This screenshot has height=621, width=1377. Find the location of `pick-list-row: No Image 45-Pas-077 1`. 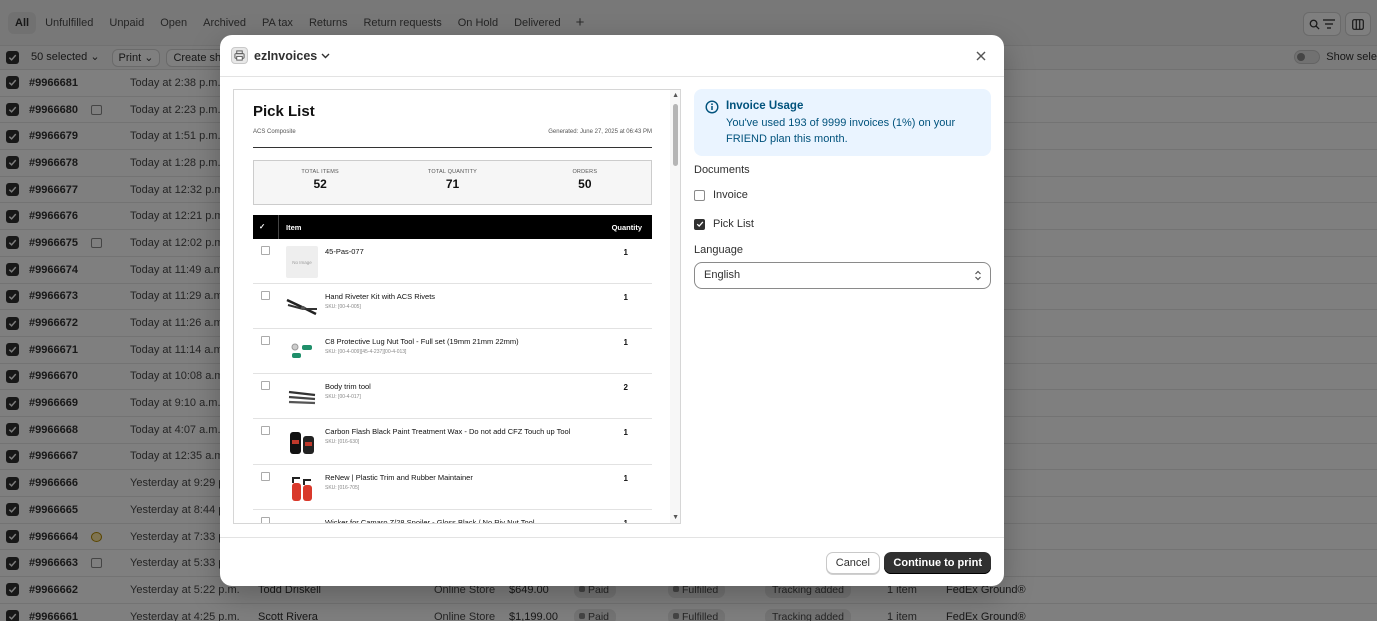

pick-list-row: No Image 45-Pas-077 1 is located at coordinates (452, 261).